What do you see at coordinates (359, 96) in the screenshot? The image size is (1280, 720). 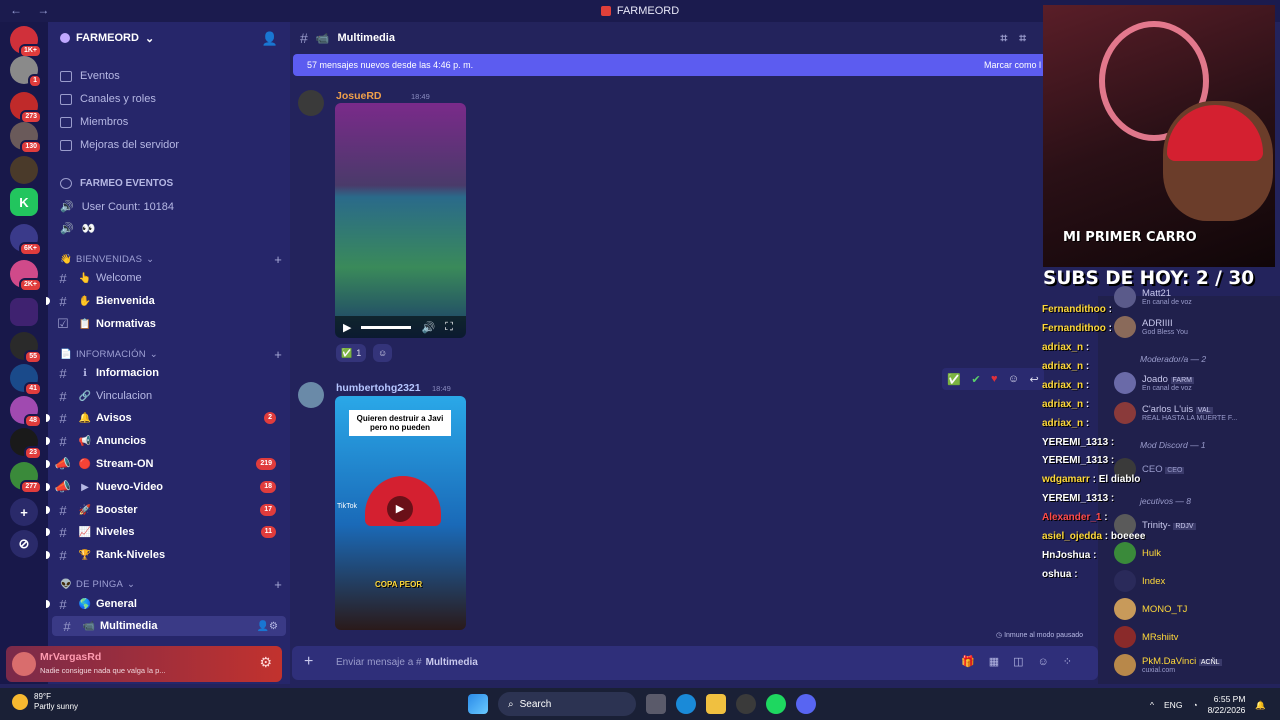 I see `message-author: JosueRD` at bounding box center [359, 96].